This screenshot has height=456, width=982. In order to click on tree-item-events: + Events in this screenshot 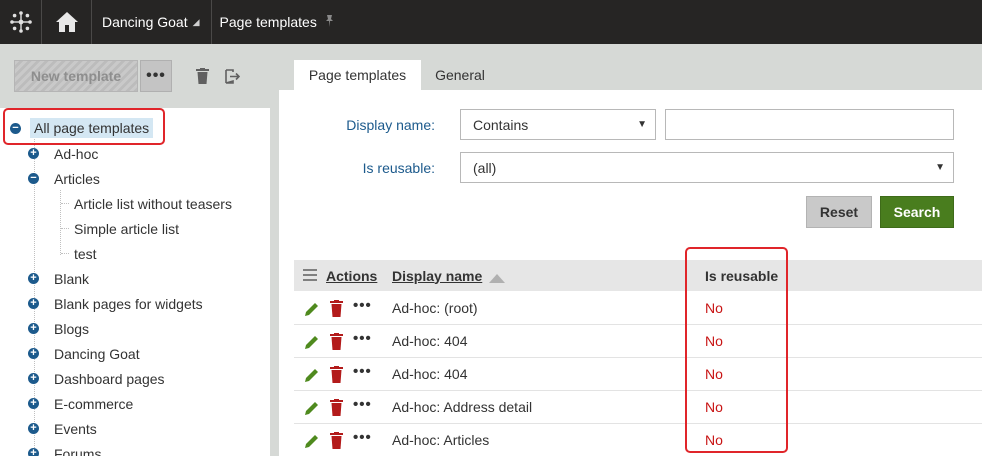, I will do `click(62, 429)`.